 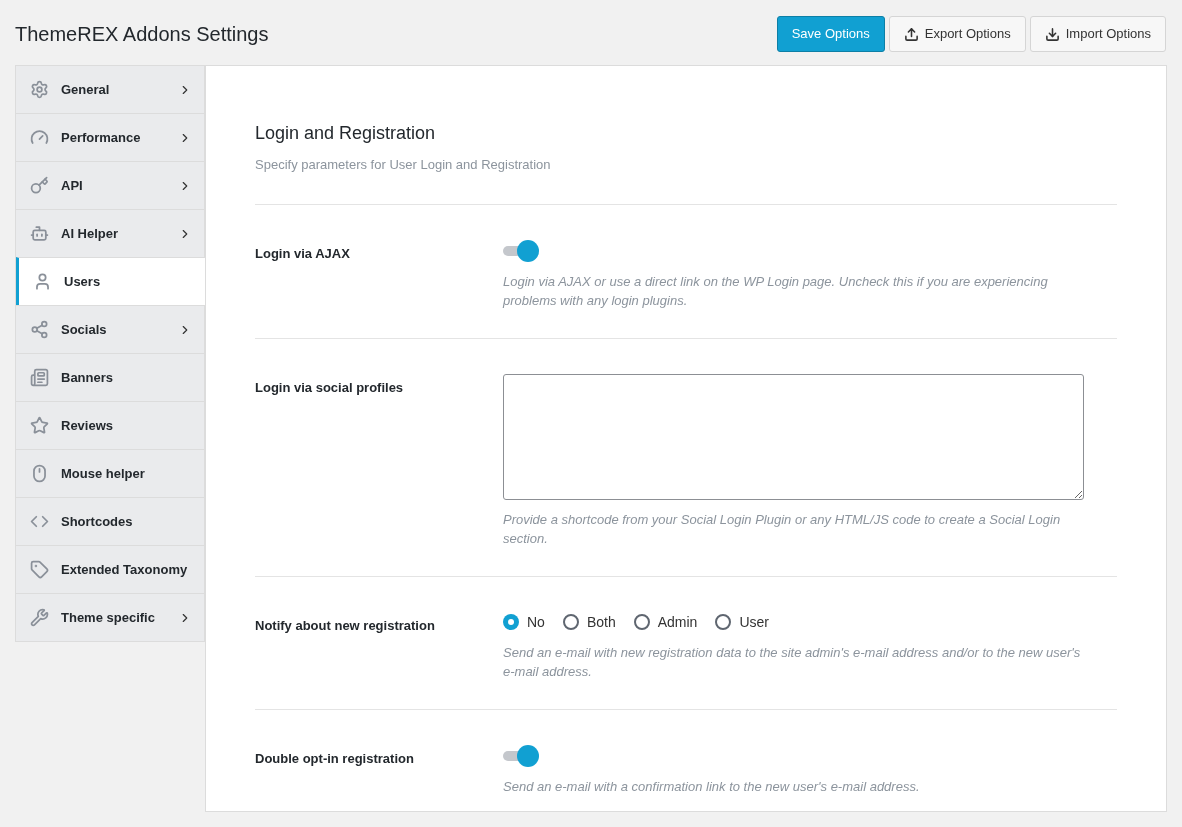 I want to click on mouse-icon, so click(x=39, y=473).